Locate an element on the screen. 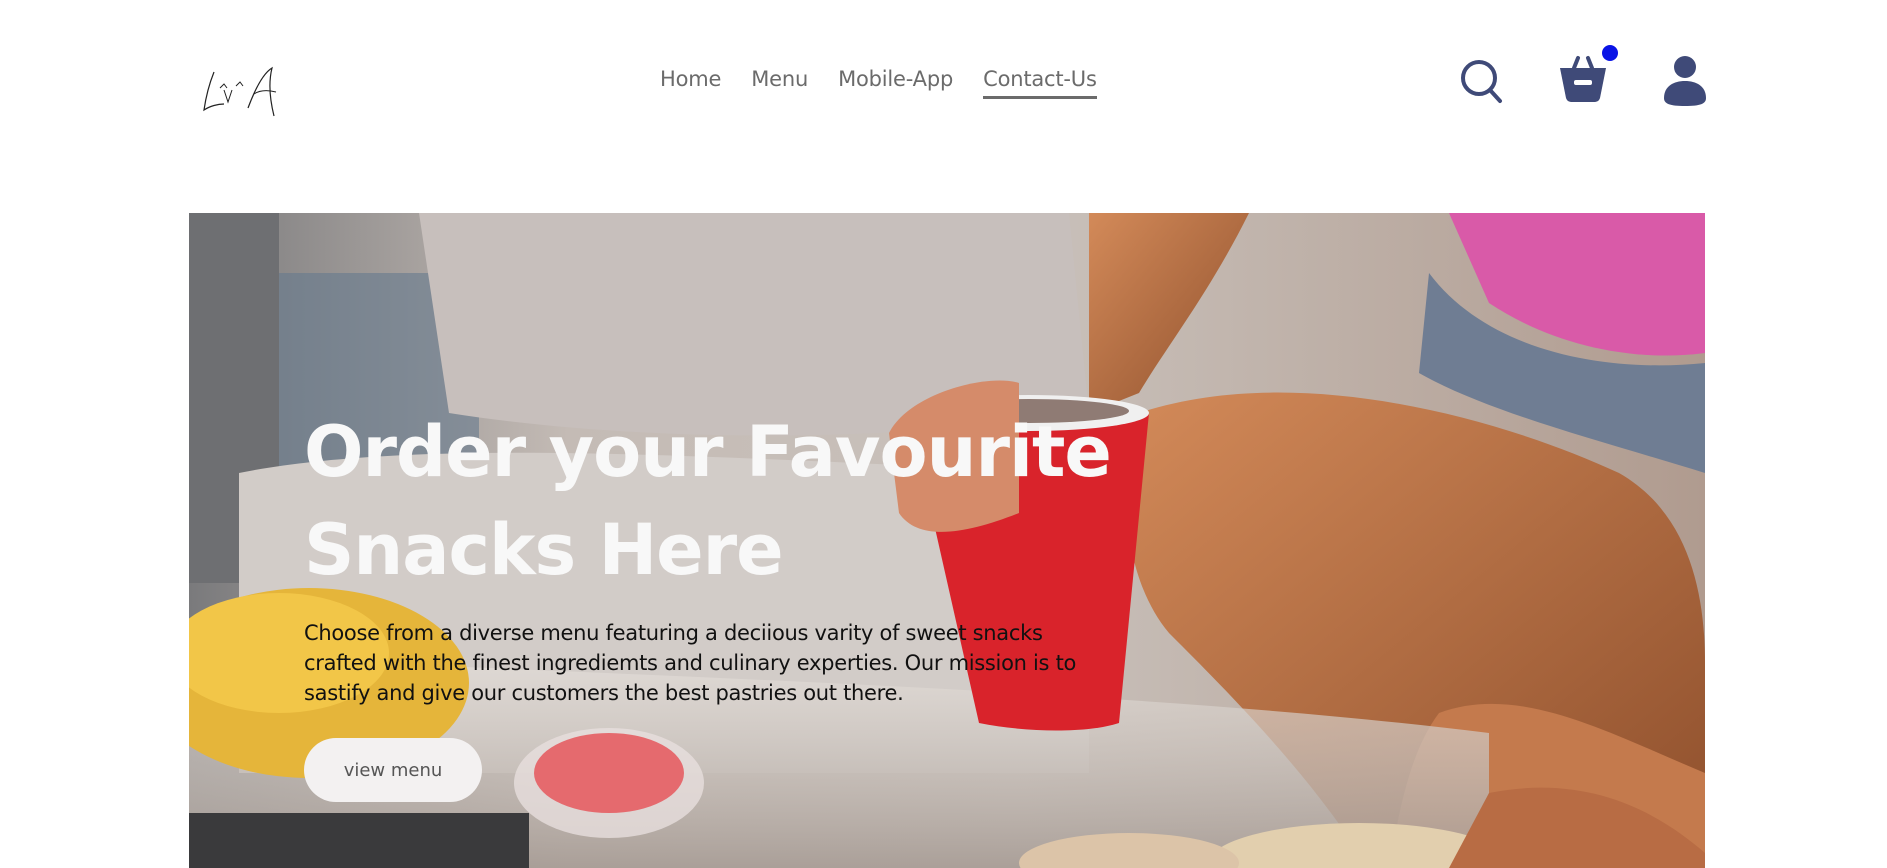 Image resolution: width=1887 pixels, height=868 pixels. user-icon is located at coordinates (1685, 80).